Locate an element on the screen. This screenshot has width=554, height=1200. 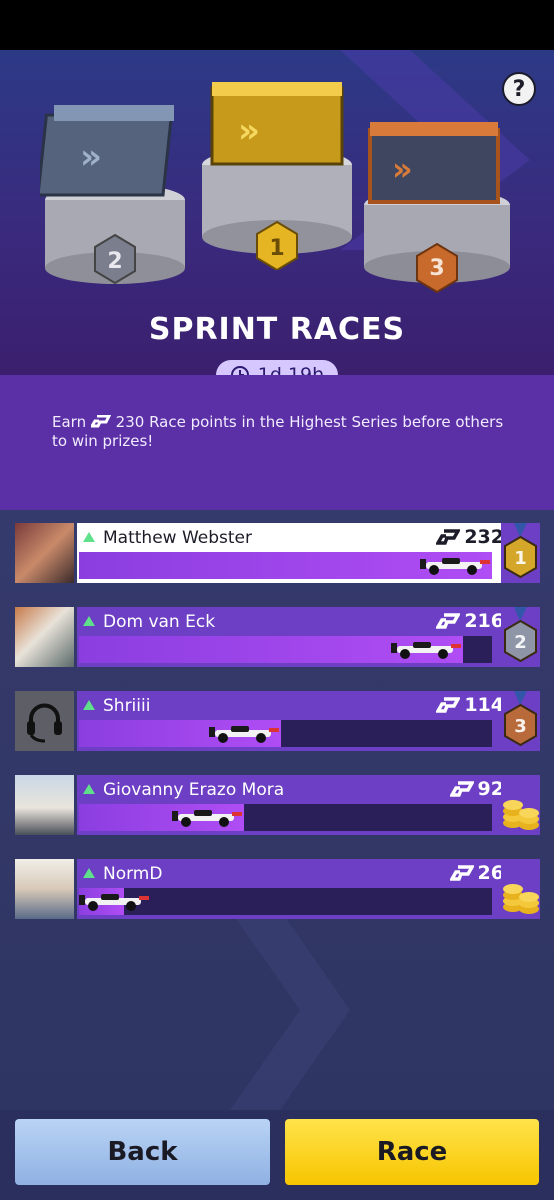
player-score: 114 is located at coordinates (470, 705).